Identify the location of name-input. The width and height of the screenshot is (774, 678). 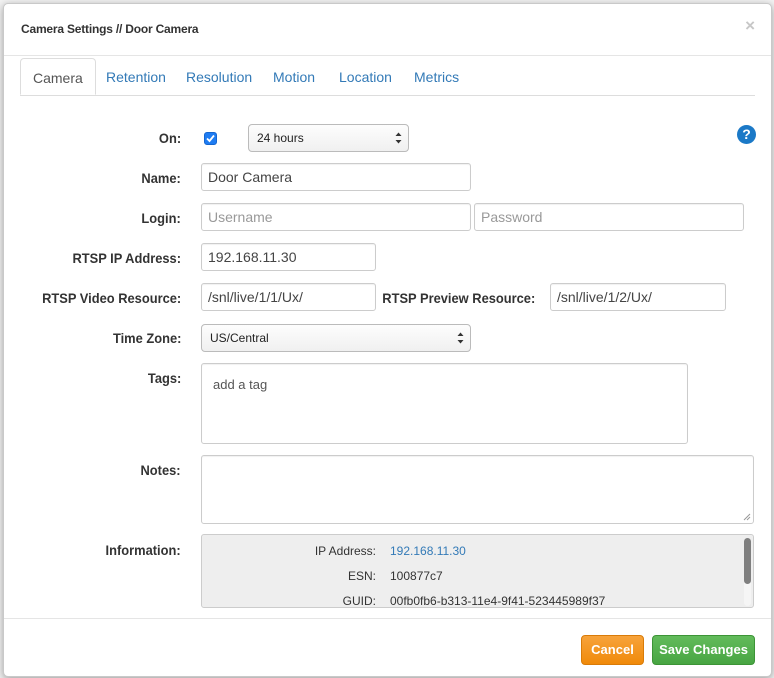
(336, 177).